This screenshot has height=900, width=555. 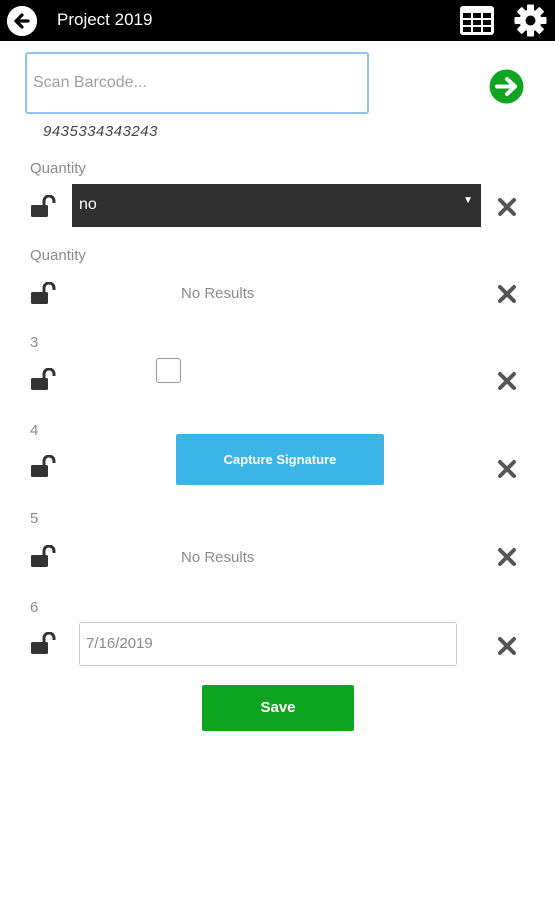 I want to click on arrow-left-circle-icon, so click(x=22, y=21).